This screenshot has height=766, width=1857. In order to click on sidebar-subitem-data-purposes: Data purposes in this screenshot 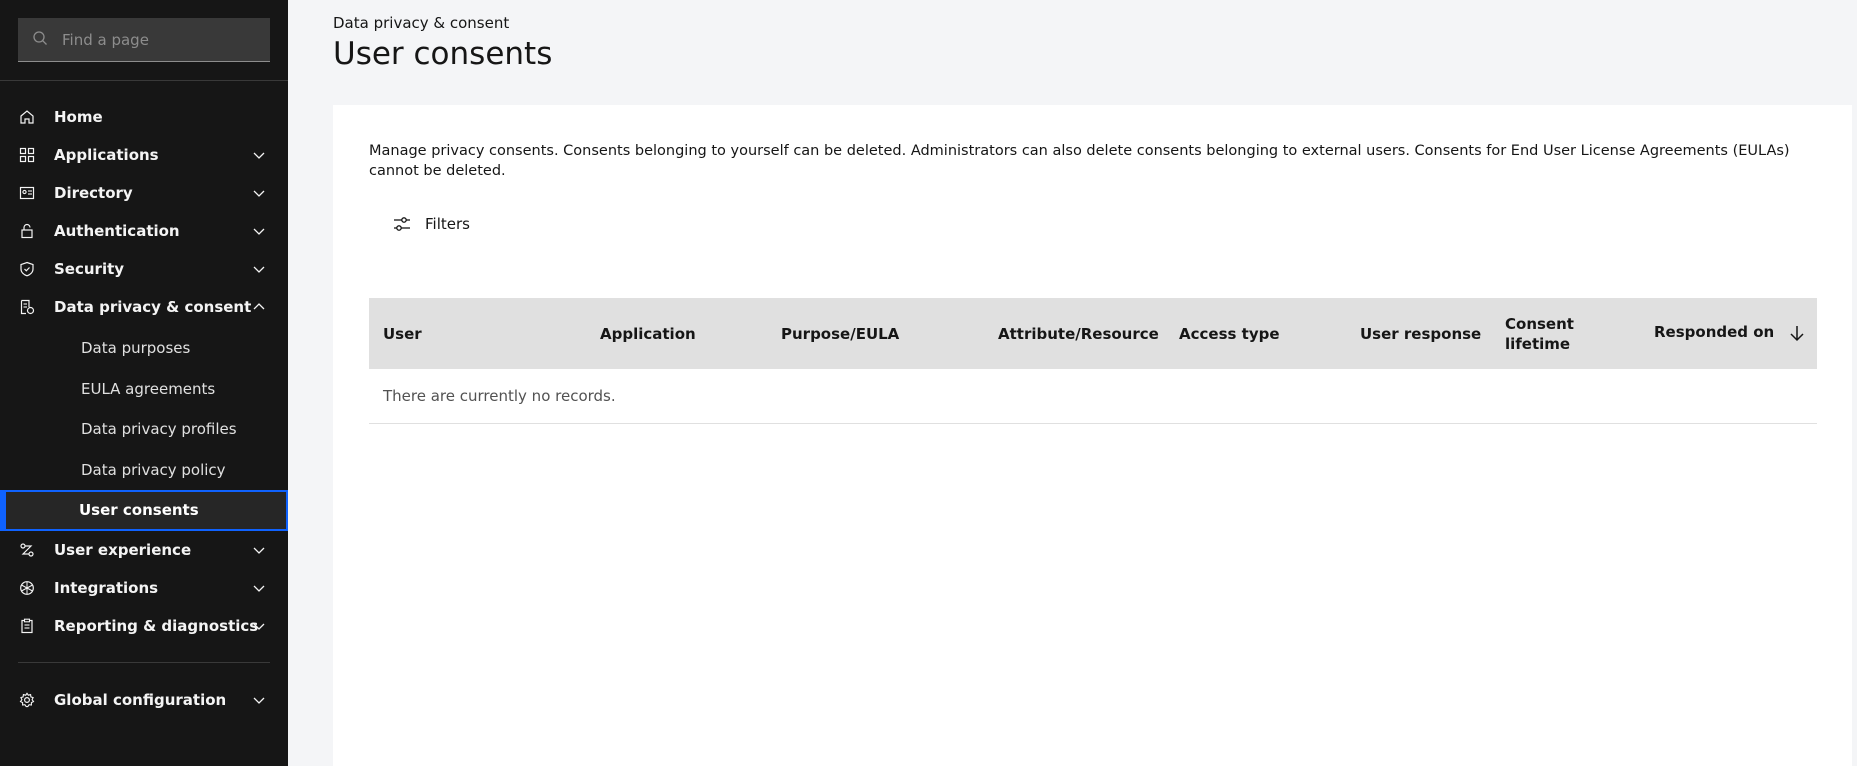, I will do `click(144, 348)`.